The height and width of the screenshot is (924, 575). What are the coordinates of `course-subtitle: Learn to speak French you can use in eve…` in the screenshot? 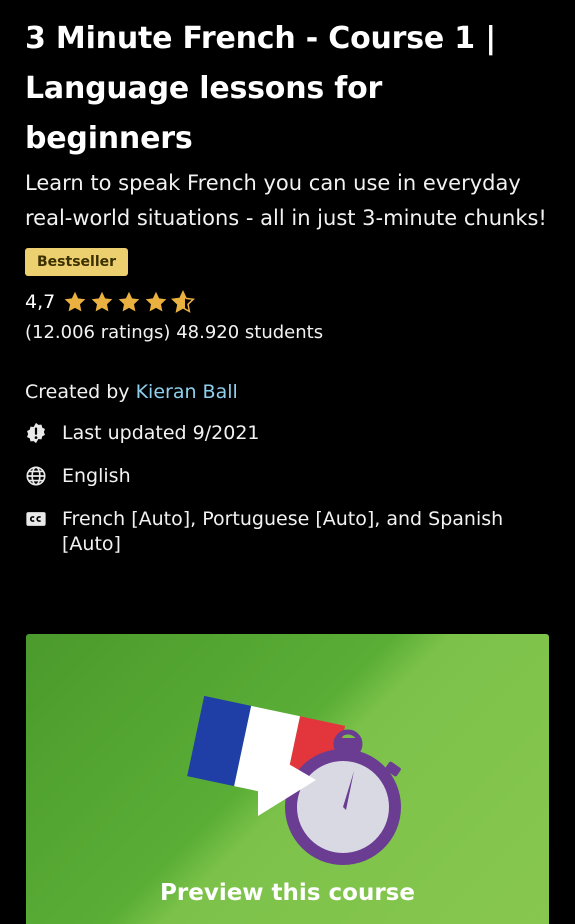 It's located at (286, 200).